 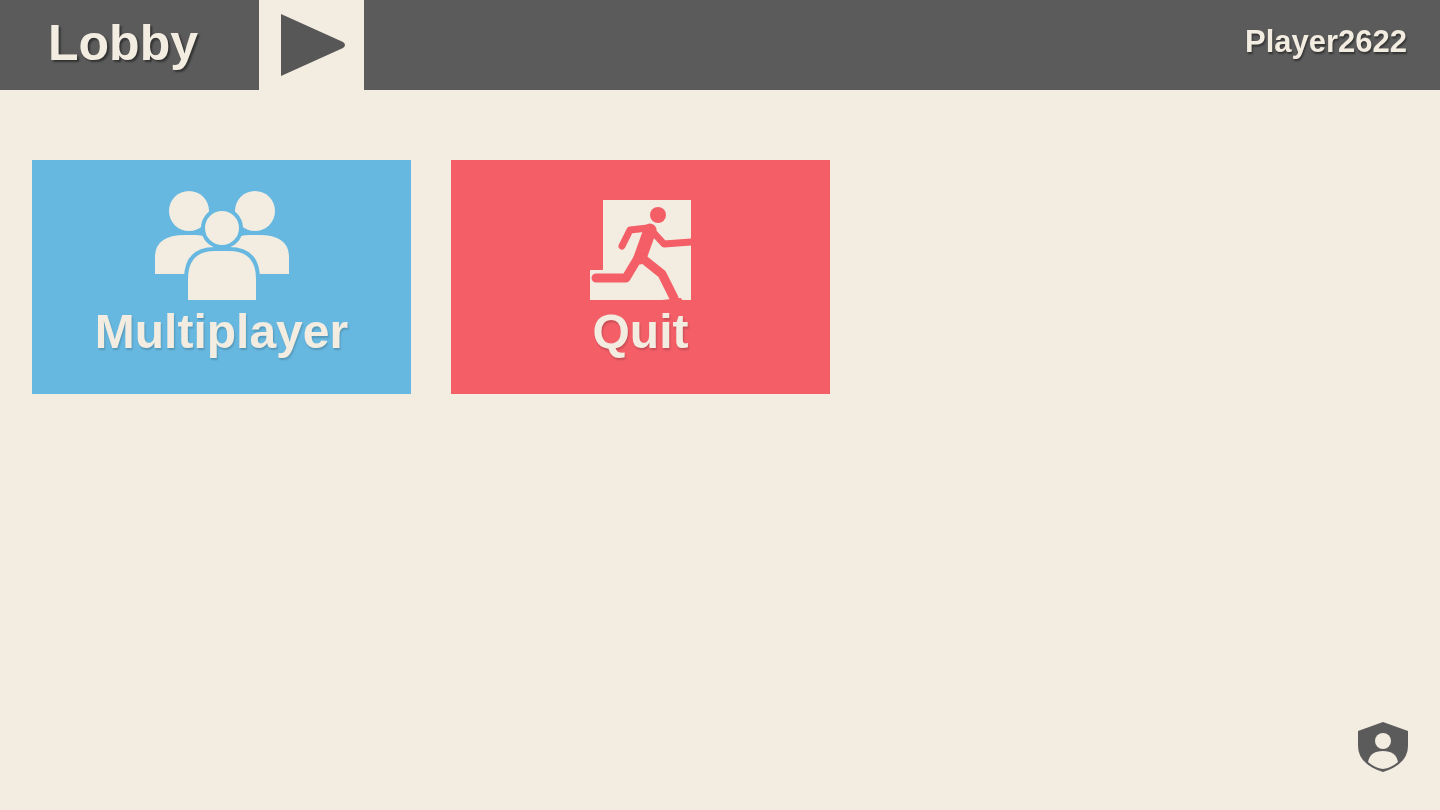 What do you see at coordinates (1325, 42) in the screenshot?
I see `player-name: Player2622` at bounding box center [1325, 42].